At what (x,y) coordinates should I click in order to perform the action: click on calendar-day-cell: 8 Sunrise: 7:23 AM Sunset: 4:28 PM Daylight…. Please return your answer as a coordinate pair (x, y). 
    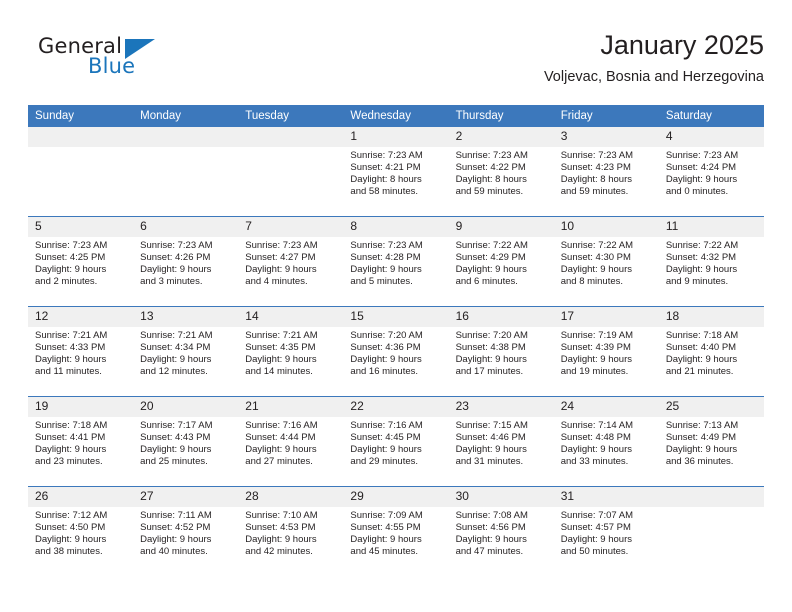
    Looking at the image, I should click on (396, 261).